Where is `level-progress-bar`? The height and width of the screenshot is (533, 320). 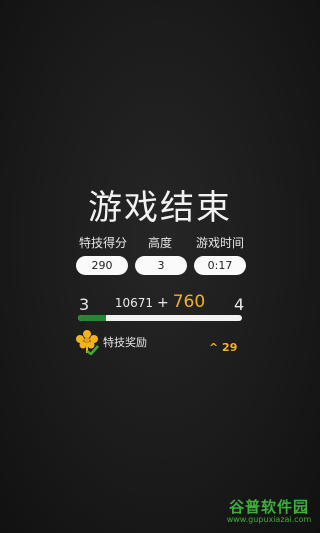
level-progress-bar is located at coordinates (160, 318).